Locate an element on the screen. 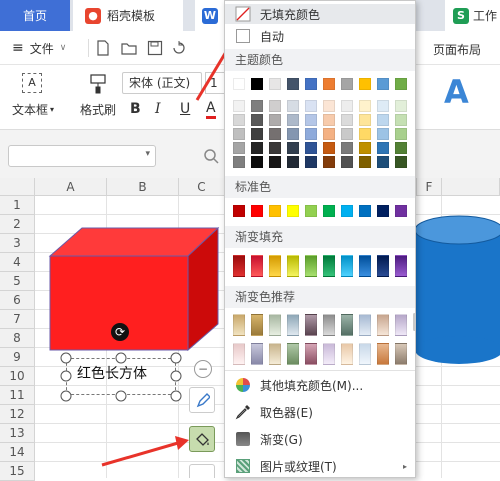  row-header: 12 is located at coordinates (17, 414).